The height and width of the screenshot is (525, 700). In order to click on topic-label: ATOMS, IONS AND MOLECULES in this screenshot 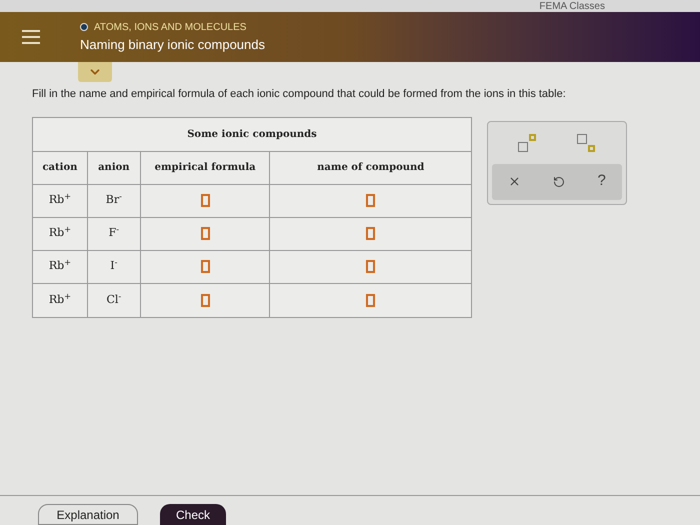, I will do `click(170, 27)`.